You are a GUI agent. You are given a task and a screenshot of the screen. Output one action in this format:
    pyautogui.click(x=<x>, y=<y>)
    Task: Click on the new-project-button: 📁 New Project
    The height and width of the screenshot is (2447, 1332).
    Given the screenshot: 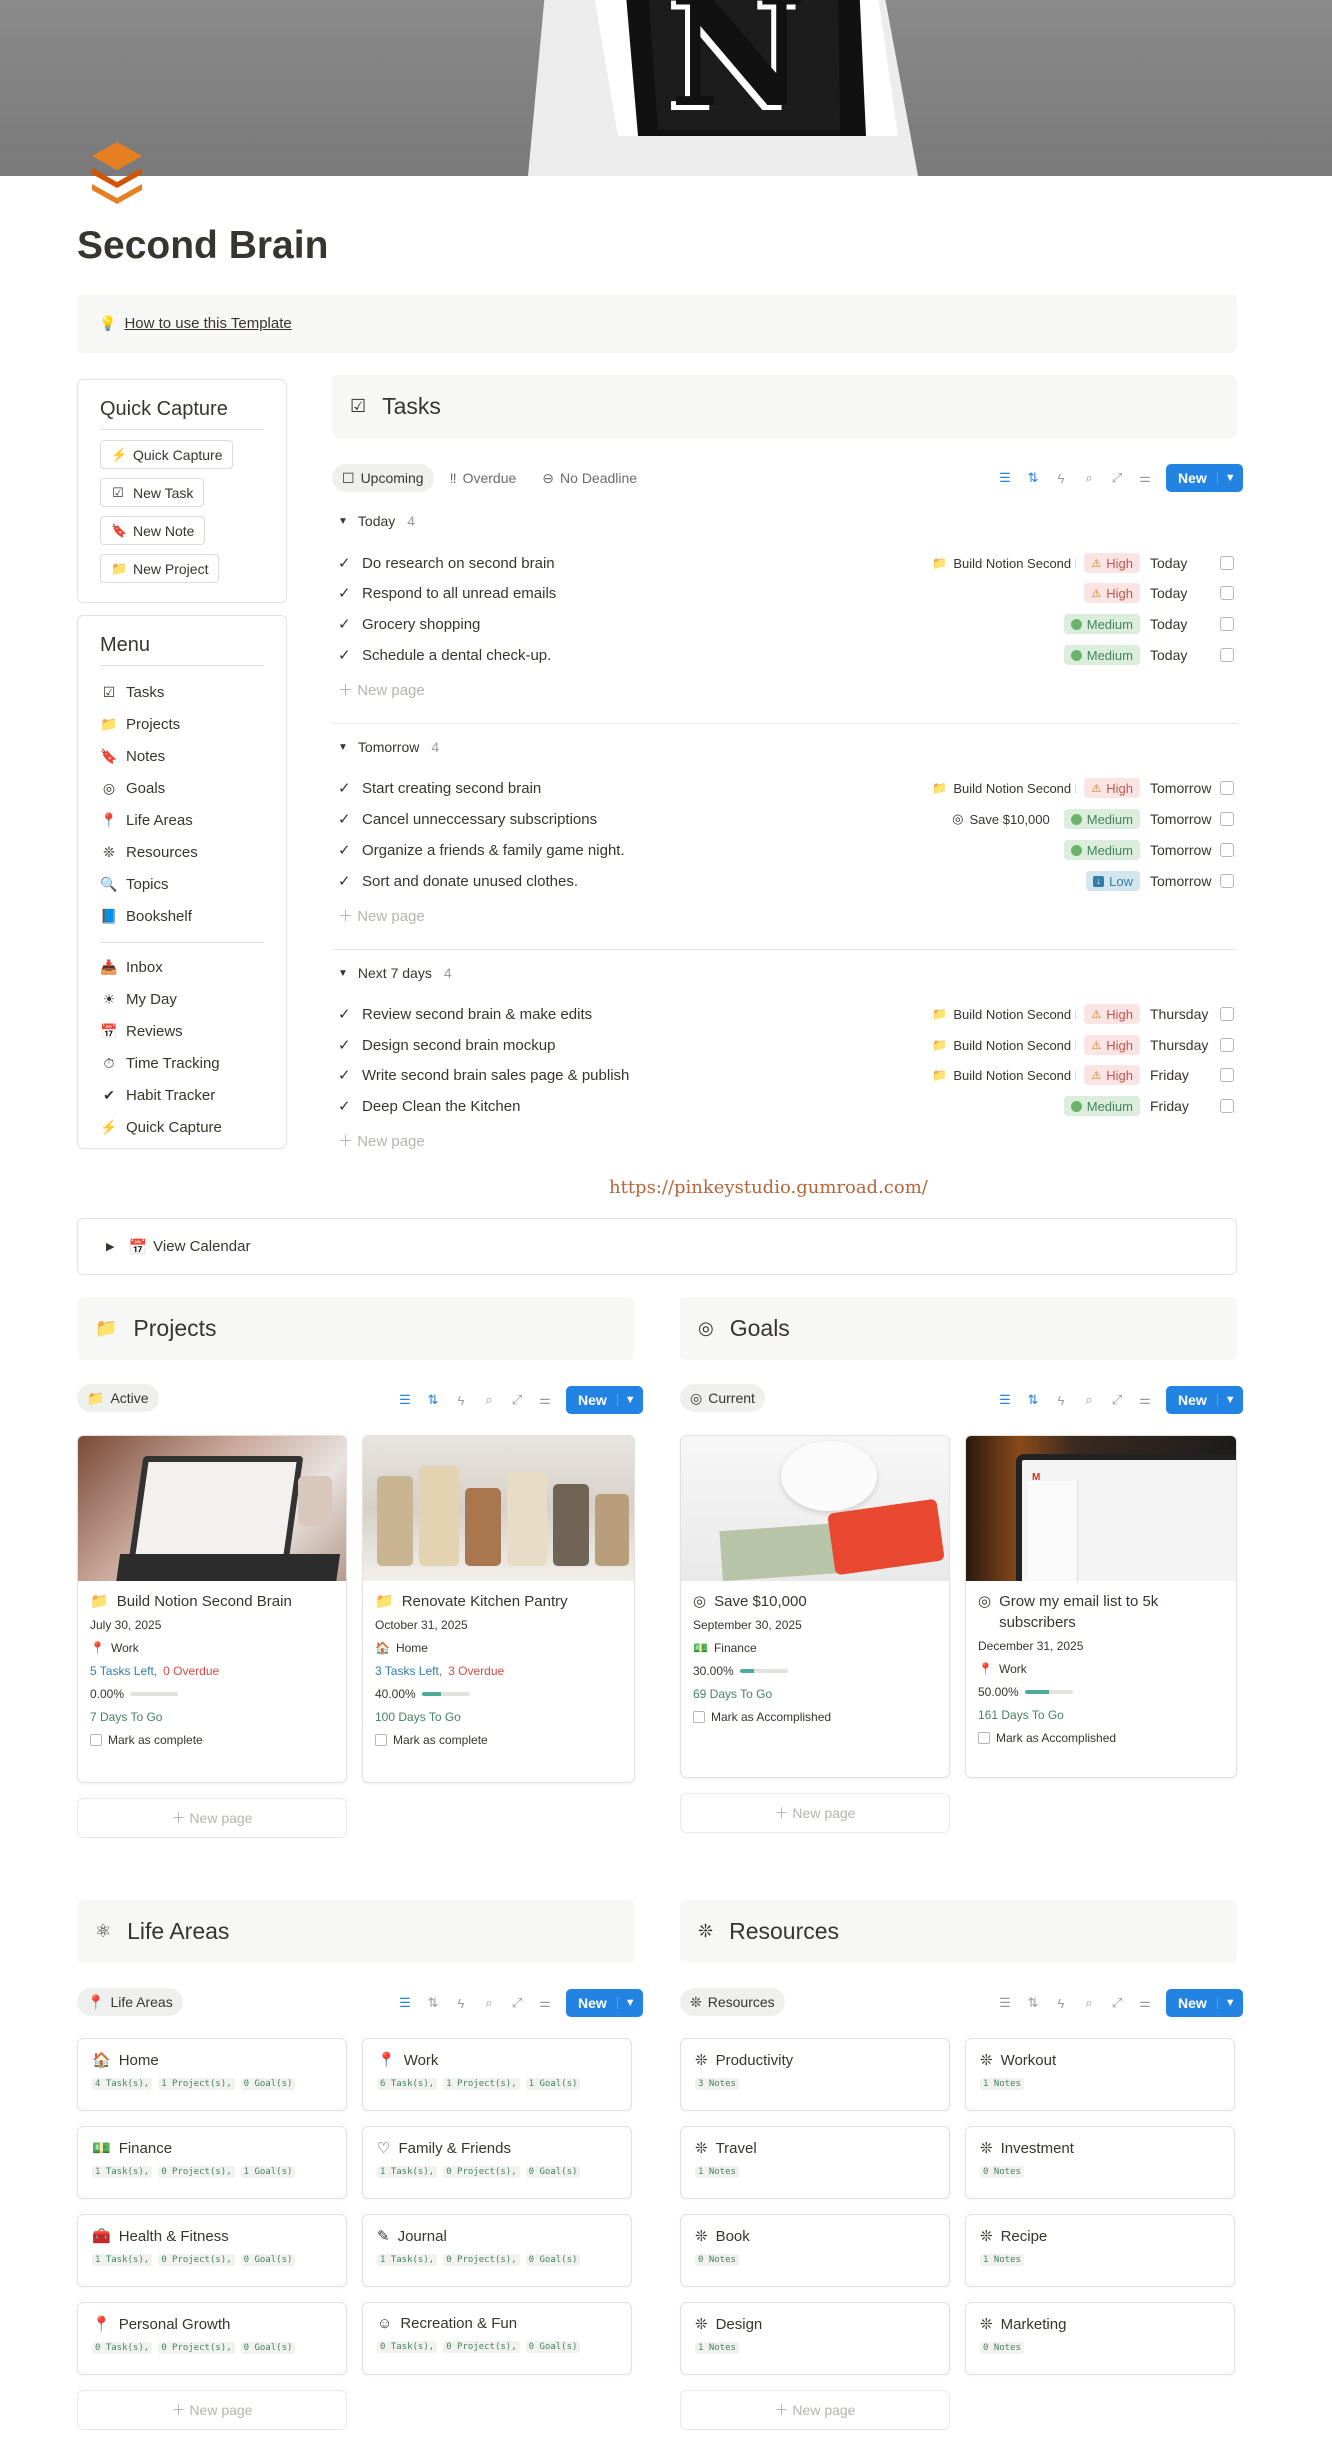 What is the action you would take?
    pyautogui.click(x=160, y=568)
    